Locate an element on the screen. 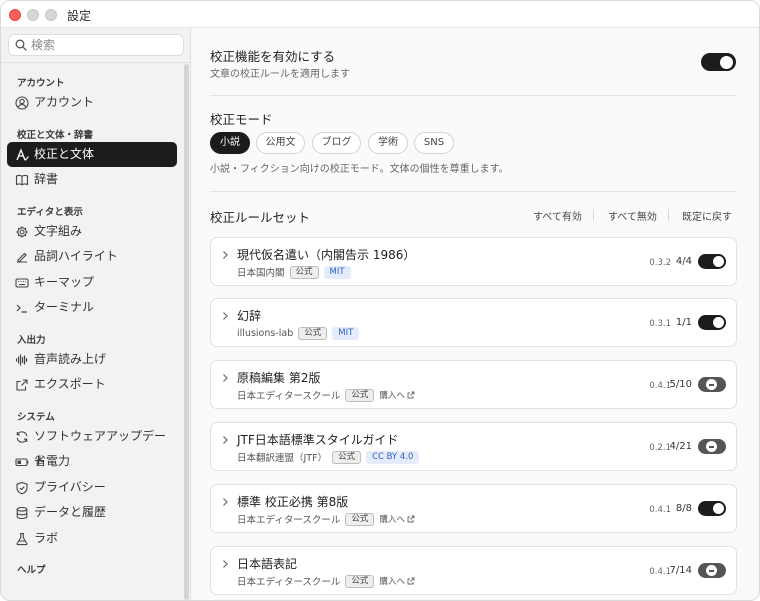 The width and height of the screenshot is (760, 601). proofread-icon is located at coordinates (22, 154).